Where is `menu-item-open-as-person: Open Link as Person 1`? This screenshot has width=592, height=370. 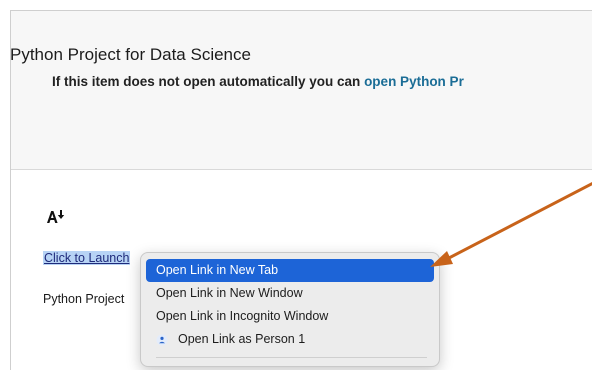
menu-item-open-as-person: Open Link as Person 1 is located at coordinates (290, 339).